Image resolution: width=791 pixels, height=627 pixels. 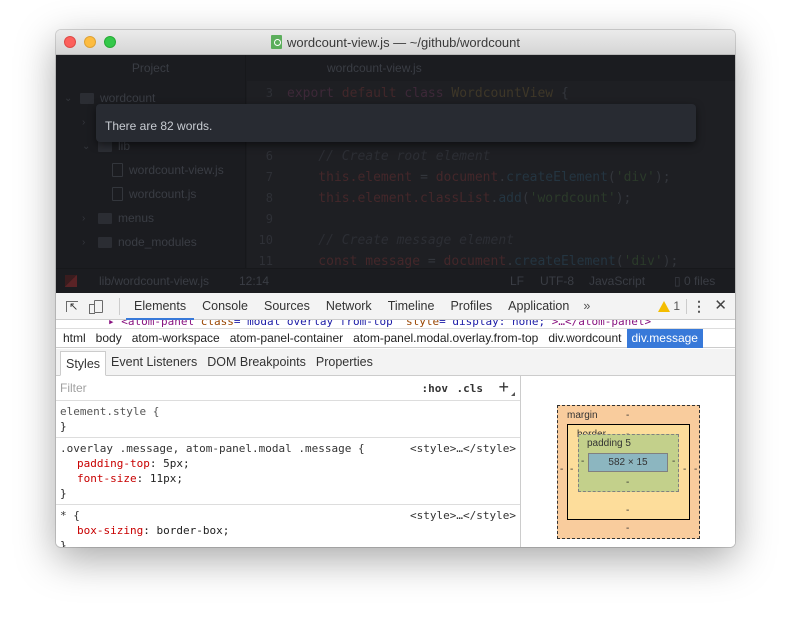 I want to click on box-model-border: border - - - - padding 5 - - - 582 × 15, so click(x=628, y=472).